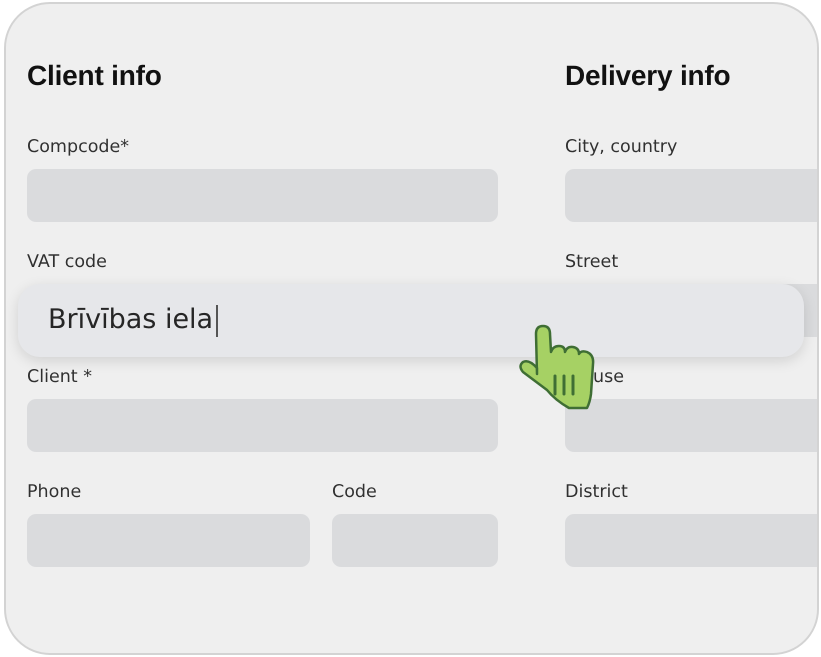 The height and width of the screenshot is (657, 821). What do you see at coordinates (78, 147) in the screenshot?
I see `field-label: Compcode*` at bounding box center [78, 147].